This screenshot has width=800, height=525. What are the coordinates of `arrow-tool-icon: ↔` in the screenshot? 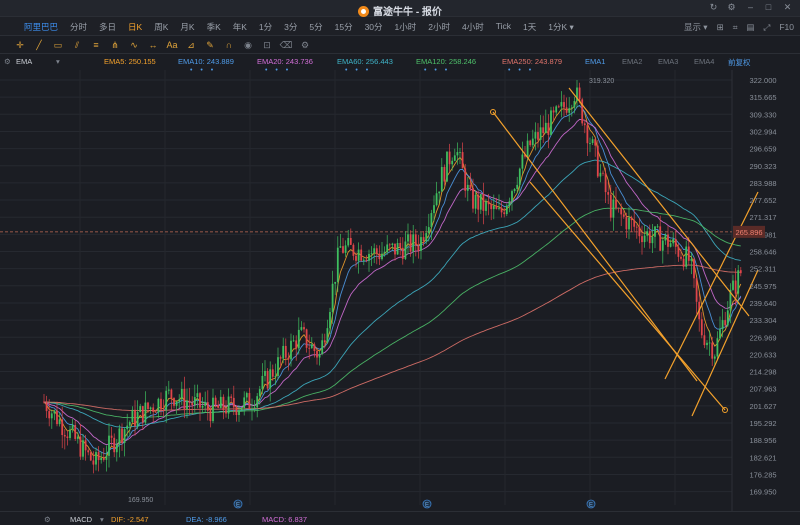 It's located at (153, 45).